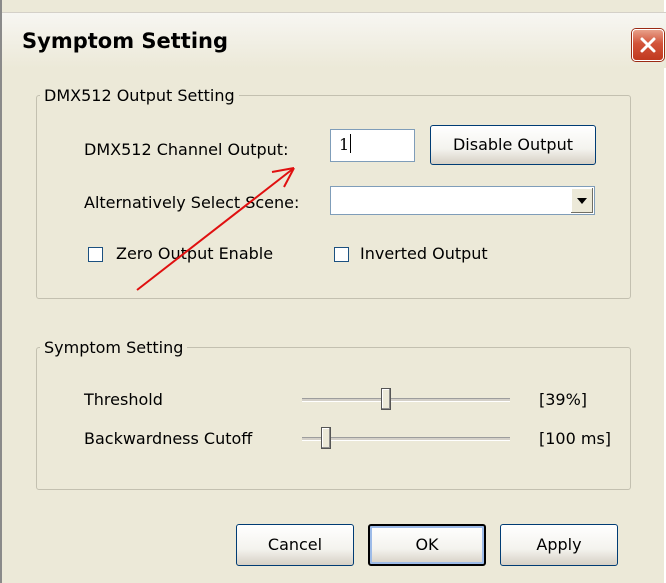  I want to click on ok-button: OK, so click(427, 545).